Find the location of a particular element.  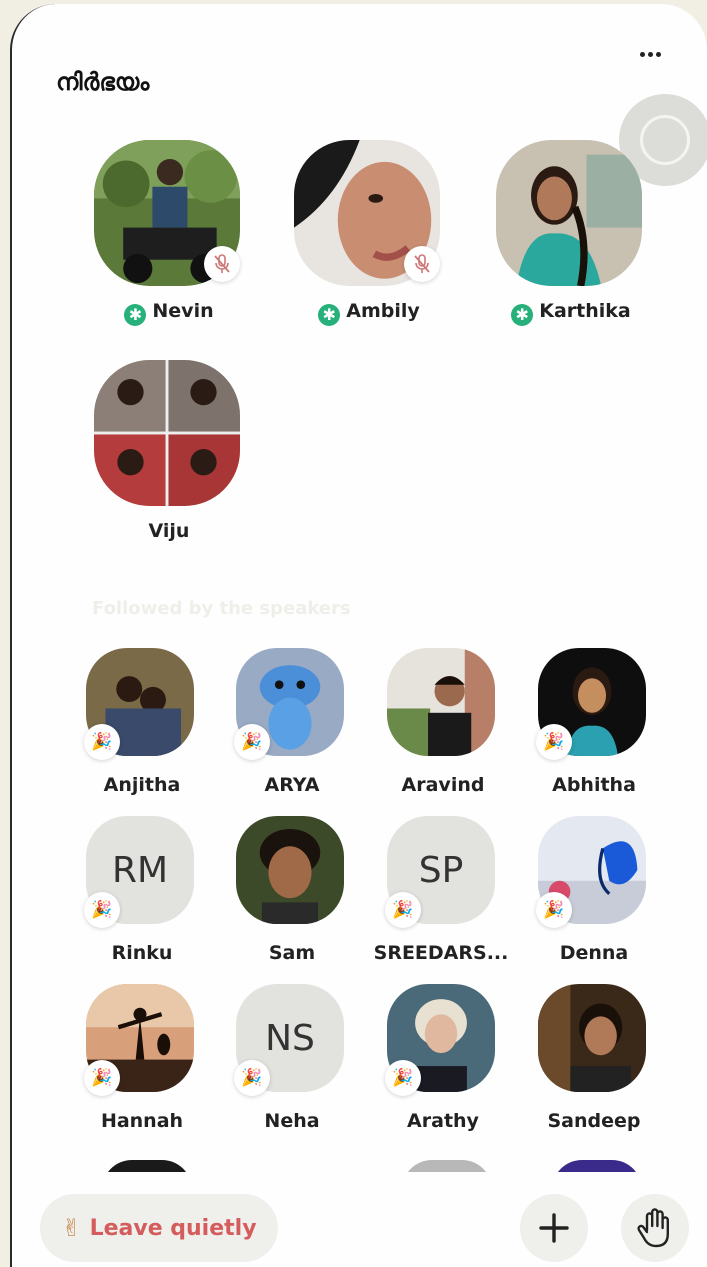

followed-by-speakers-label: Followed by the speakers is located at coordinates (221, 608).